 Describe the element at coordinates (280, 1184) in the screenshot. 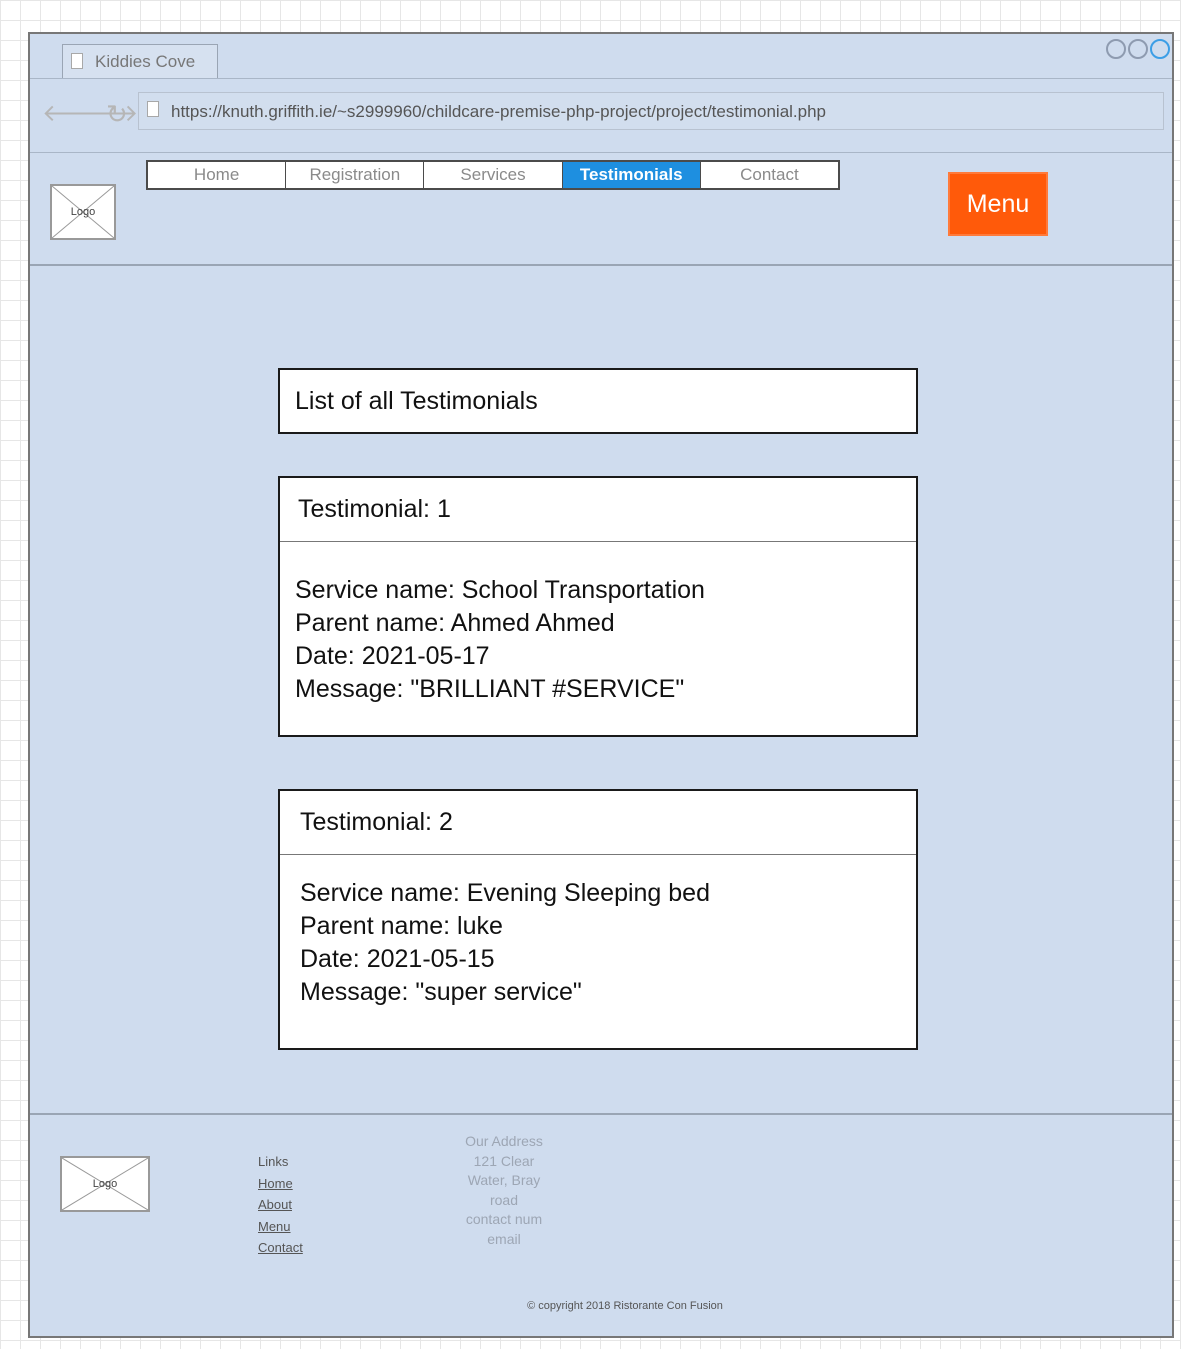

I see `footer-link-home: Home` at that location.